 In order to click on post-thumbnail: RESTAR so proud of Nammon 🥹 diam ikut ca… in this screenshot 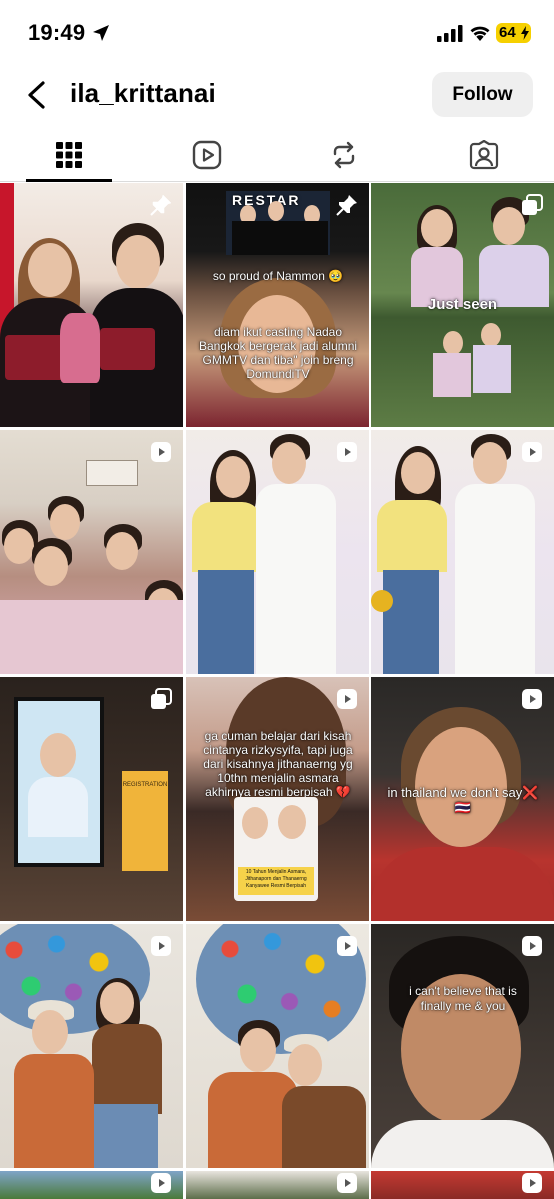, I will do `click(277, 305)`.